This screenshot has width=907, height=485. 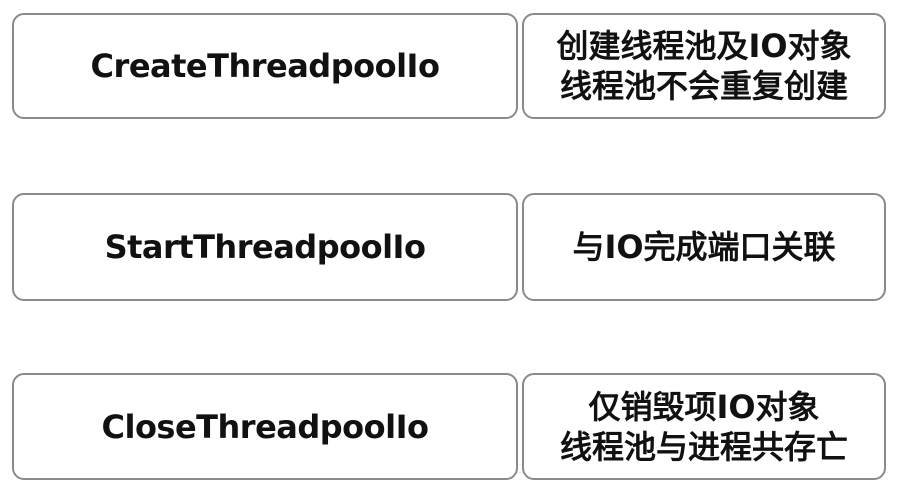 I want to click on function-name-box: CloseThreadpoolIo, so click(x=265, y=426).